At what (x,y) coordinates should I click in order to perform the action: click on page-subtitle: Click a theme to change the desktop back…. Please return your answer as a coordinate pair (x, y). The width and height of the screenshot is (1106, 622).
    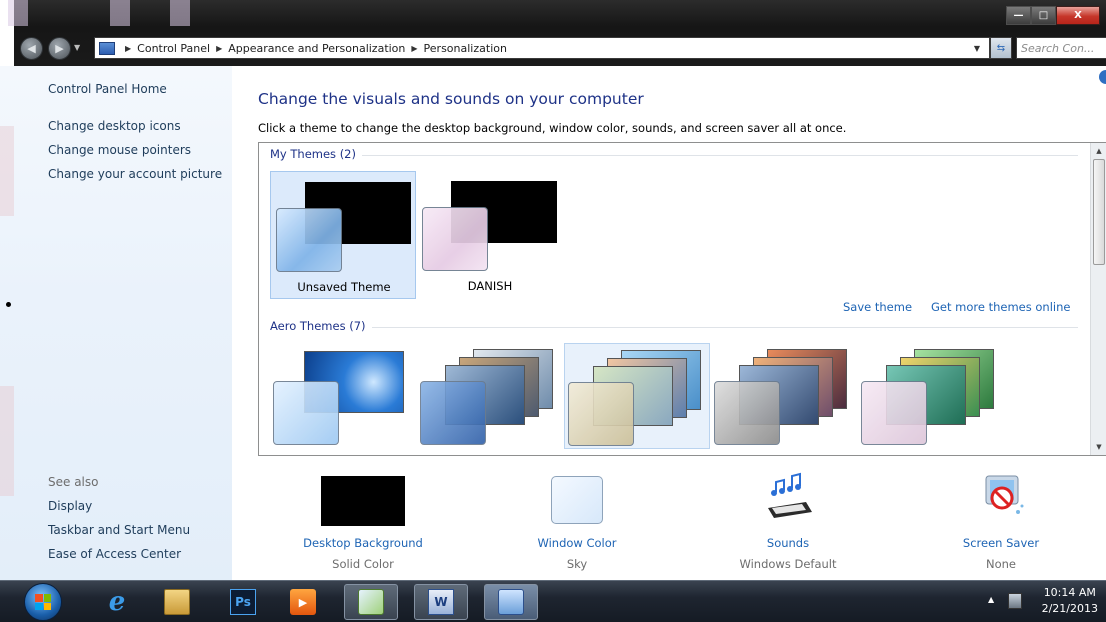
    Looking at the image, I should click on (552, 128).